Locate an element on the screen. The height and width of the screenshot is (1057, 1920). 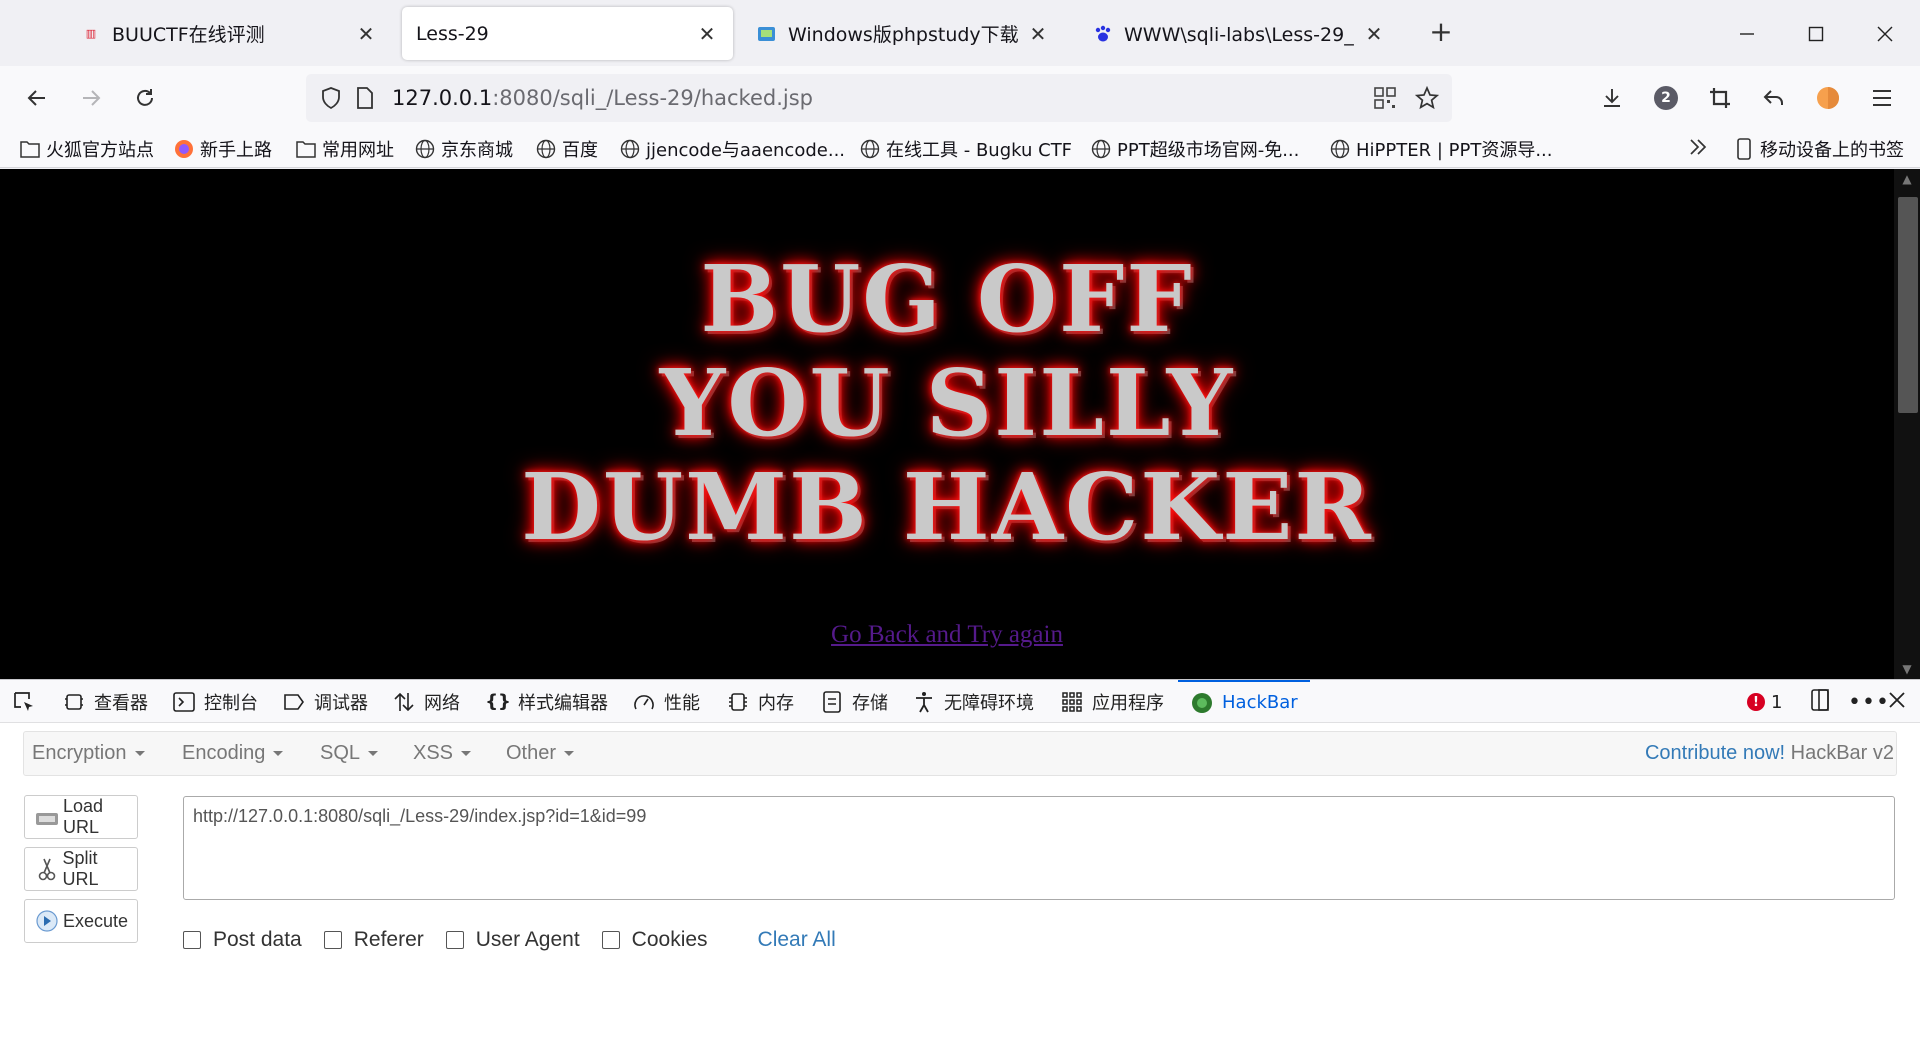
tab-inspector: 查看器 is located at coordinates (105, 701).